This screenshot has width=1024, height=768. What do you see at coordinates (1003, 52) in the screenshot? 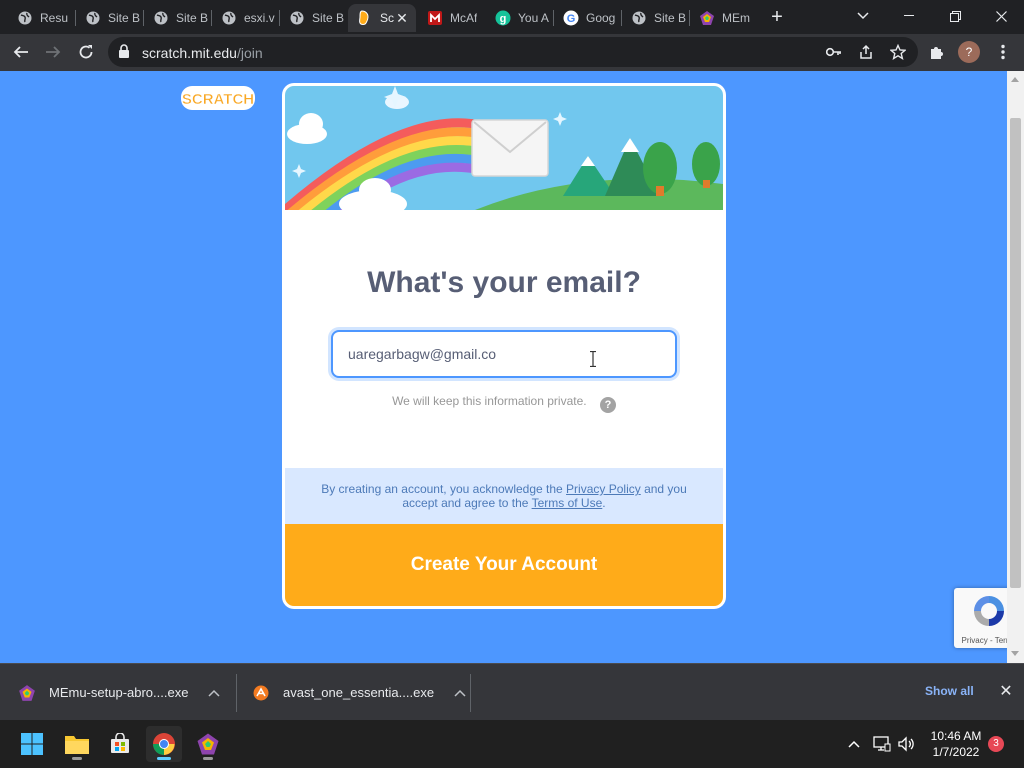
I see `menu-kebab-icon` at bounding box center [1003, 52].